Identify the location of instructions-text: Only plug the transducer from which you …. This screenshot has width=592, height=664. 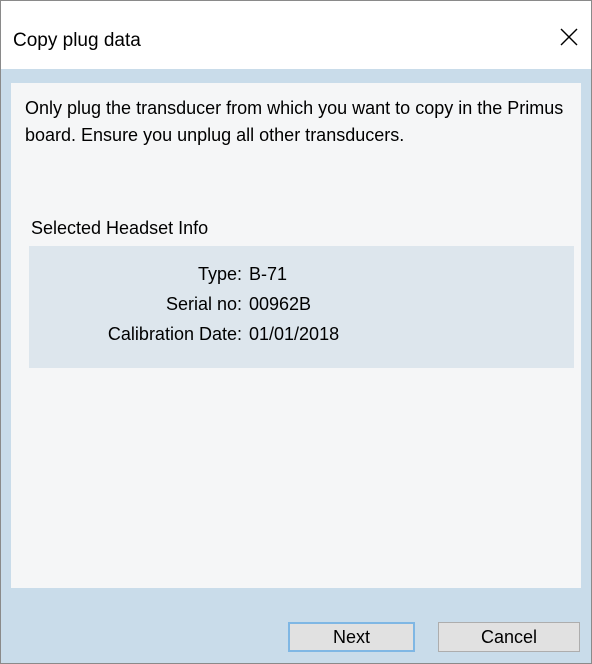
(294, 121).